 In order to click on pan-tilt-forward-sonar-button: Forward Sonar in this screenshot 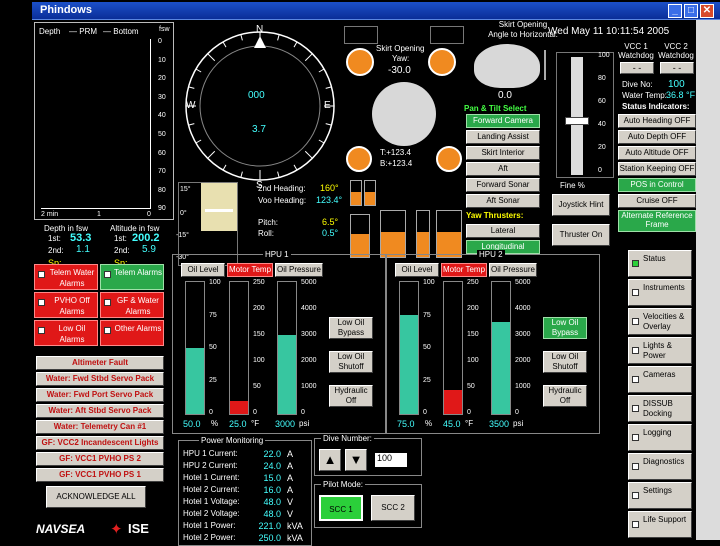, I will do `click(503, 185)`.